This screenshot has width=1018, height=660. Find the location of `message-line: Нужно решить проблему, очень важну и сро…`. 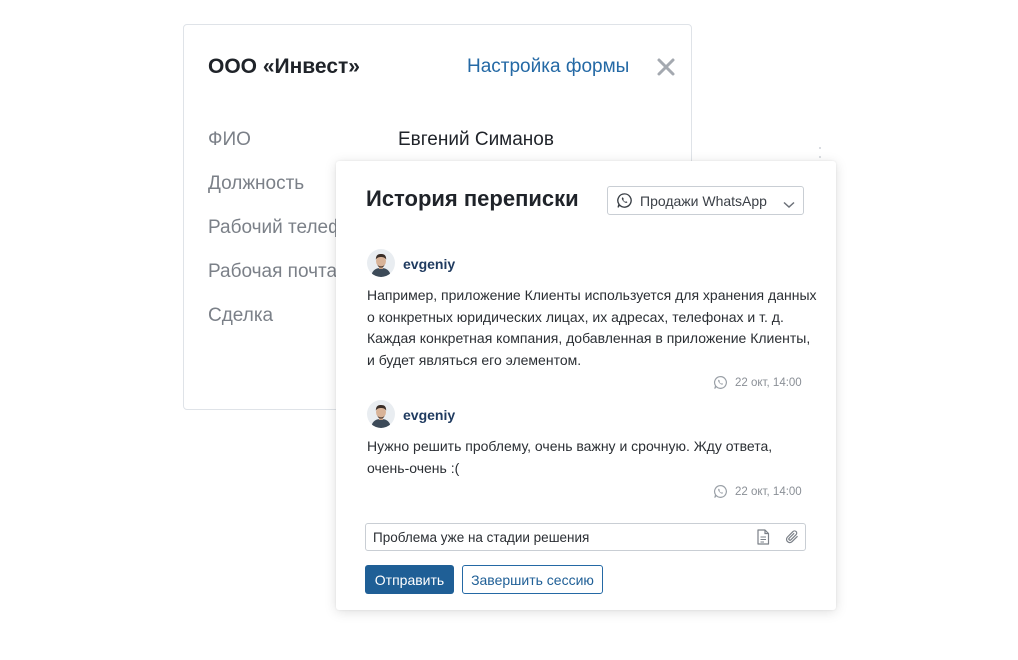

message-line: Нужно решить проблему, очень важну и сро… is located at coordinates (570, 446).